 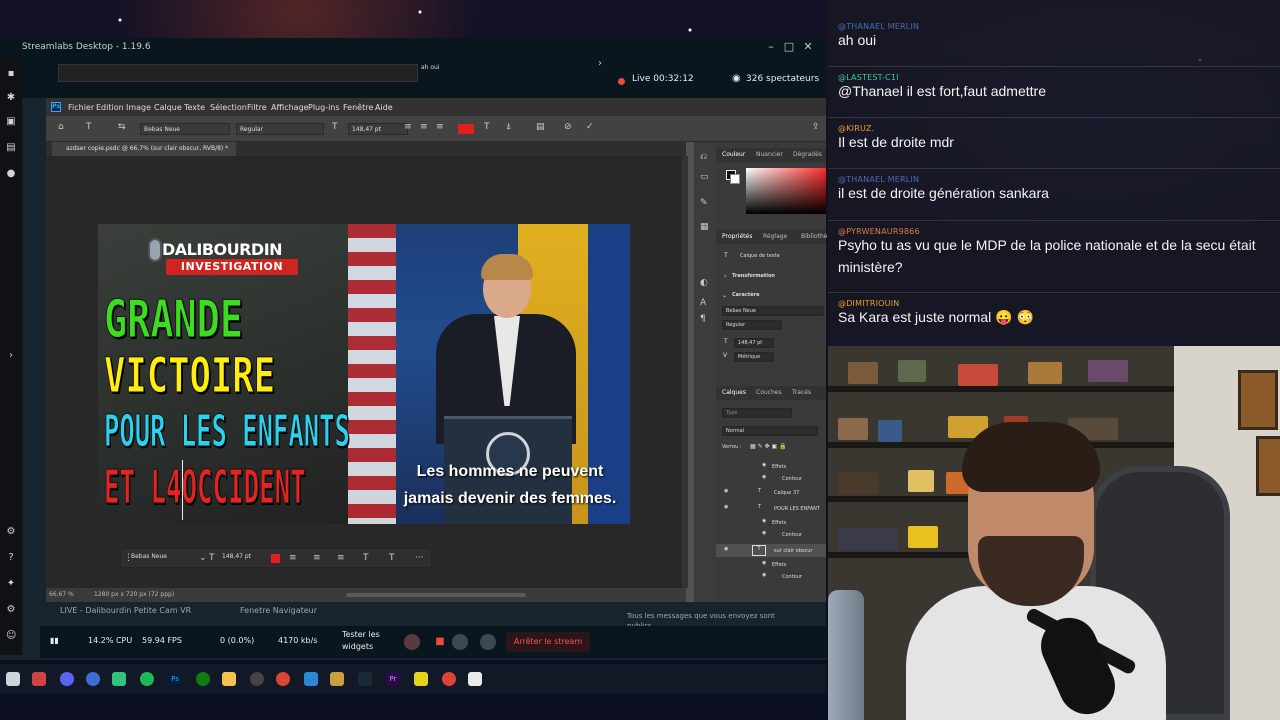 I want to click on streamlabs-icon, so click(x=119, y=679).